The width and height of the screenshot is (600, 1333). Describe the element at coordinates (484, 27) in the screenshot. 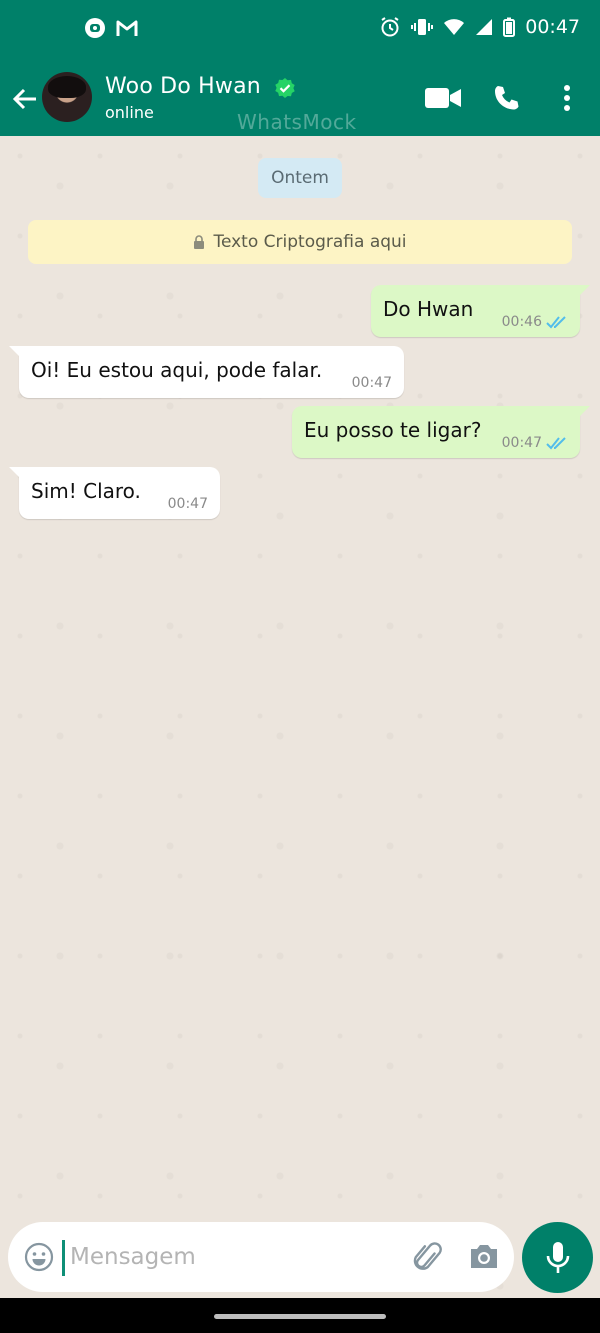

I see `signal-icon` at that location.